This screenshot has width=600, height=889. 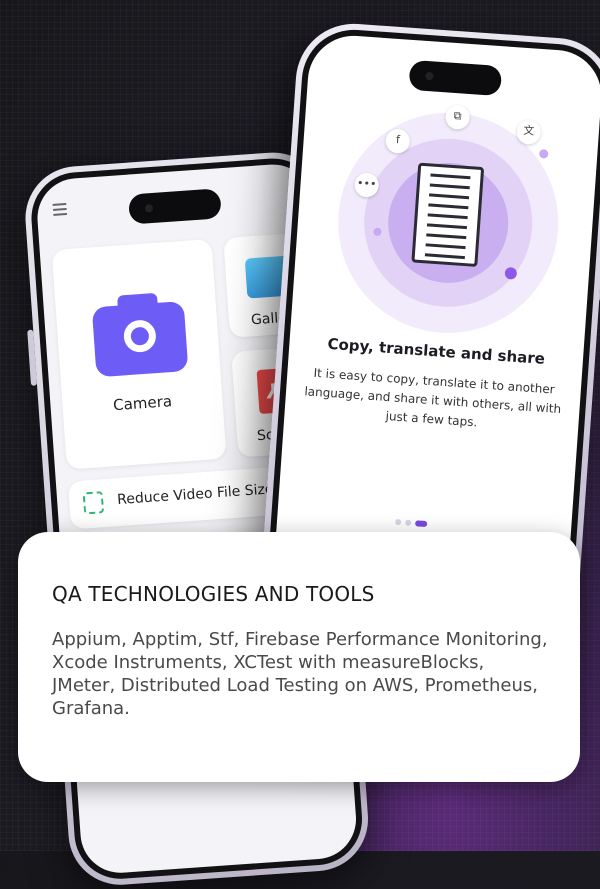 What do you see at coordinates (142, 403) in the screenshot?
I see `camera-label: Camera` at bounding box center [142, 403].